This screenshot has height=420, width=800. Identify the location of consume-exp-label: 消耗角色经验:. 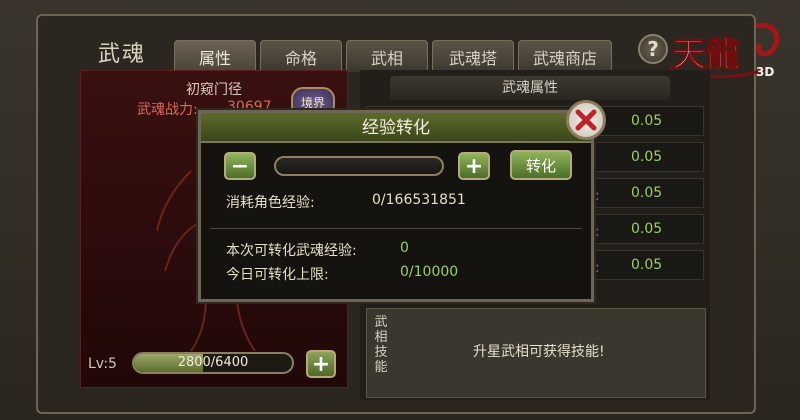
(270, 203).